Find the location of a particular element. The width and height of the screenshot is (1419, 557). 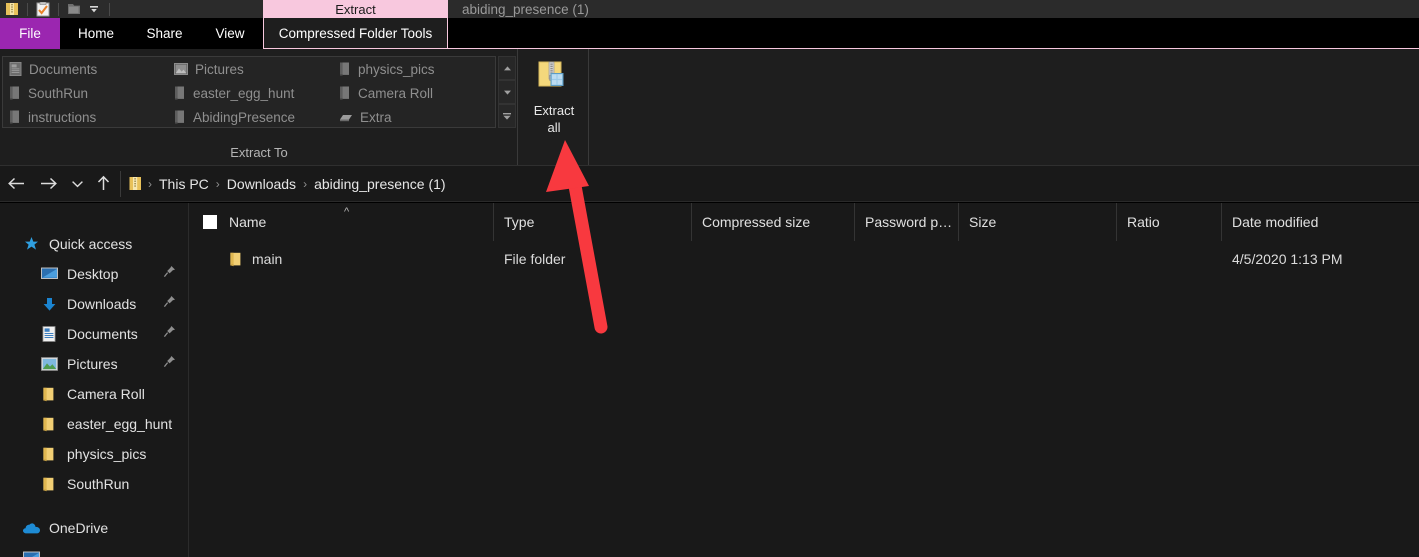

gallery-item-easter-egg-hunt: easter_egg_hunt is located at coordinates (250, 93).